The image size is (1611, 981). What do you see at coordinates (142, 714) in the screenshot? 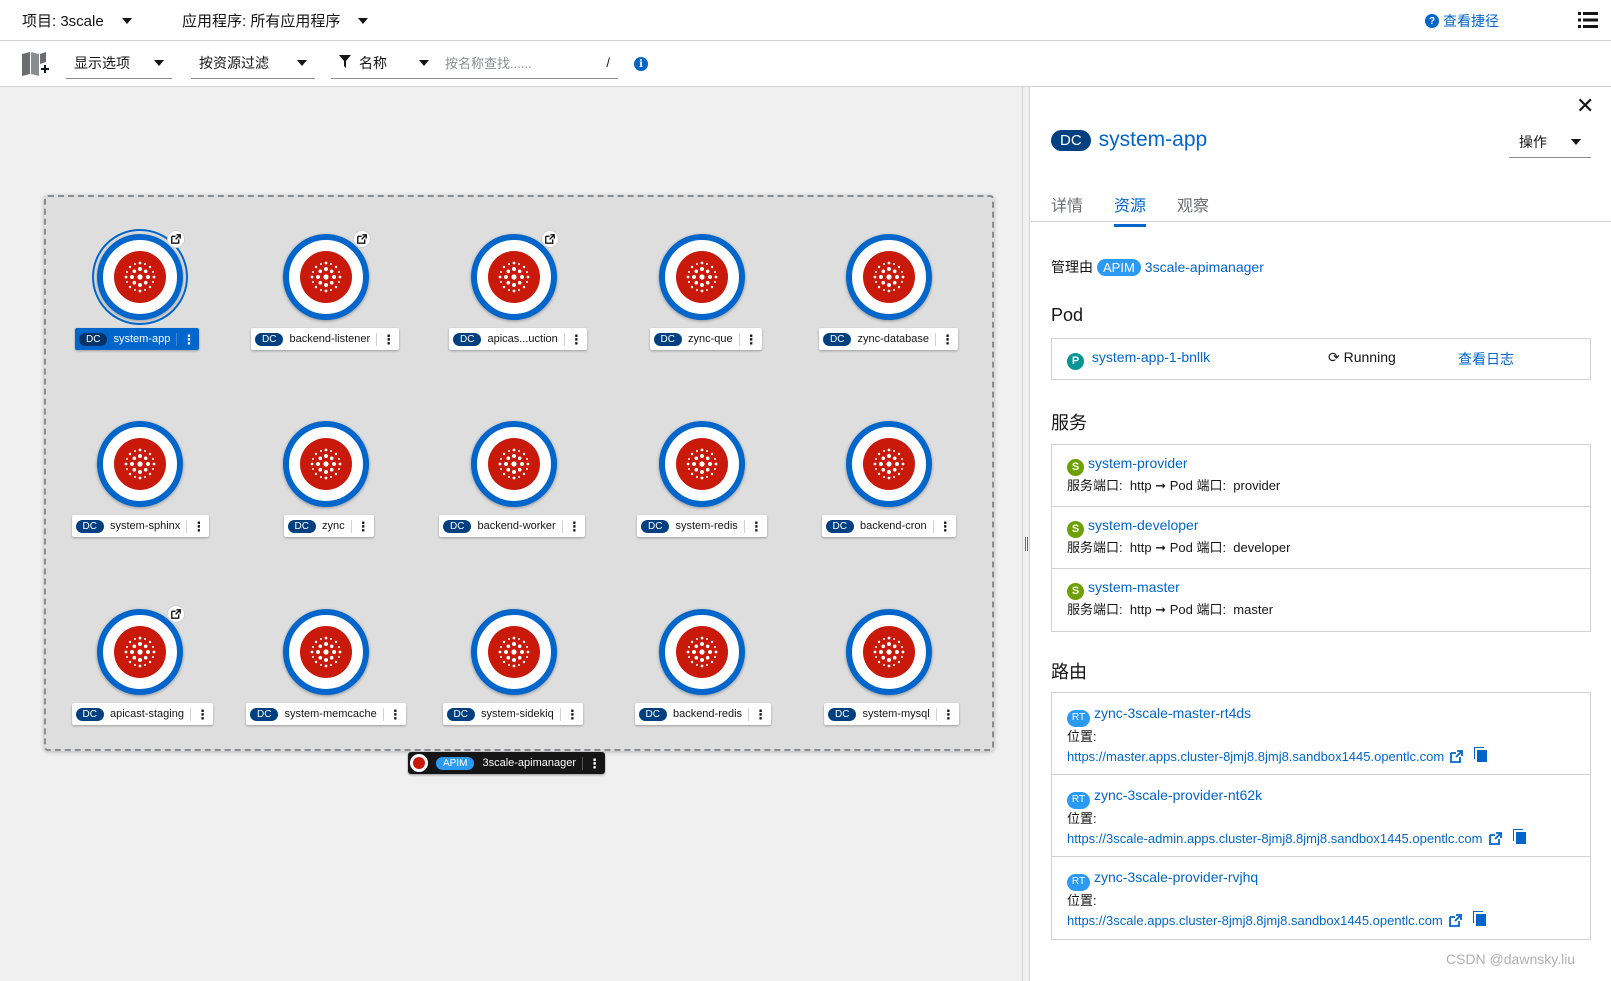
I see `workload-label: DC apicast-staging ⋮` at bounding box center [142, 714].